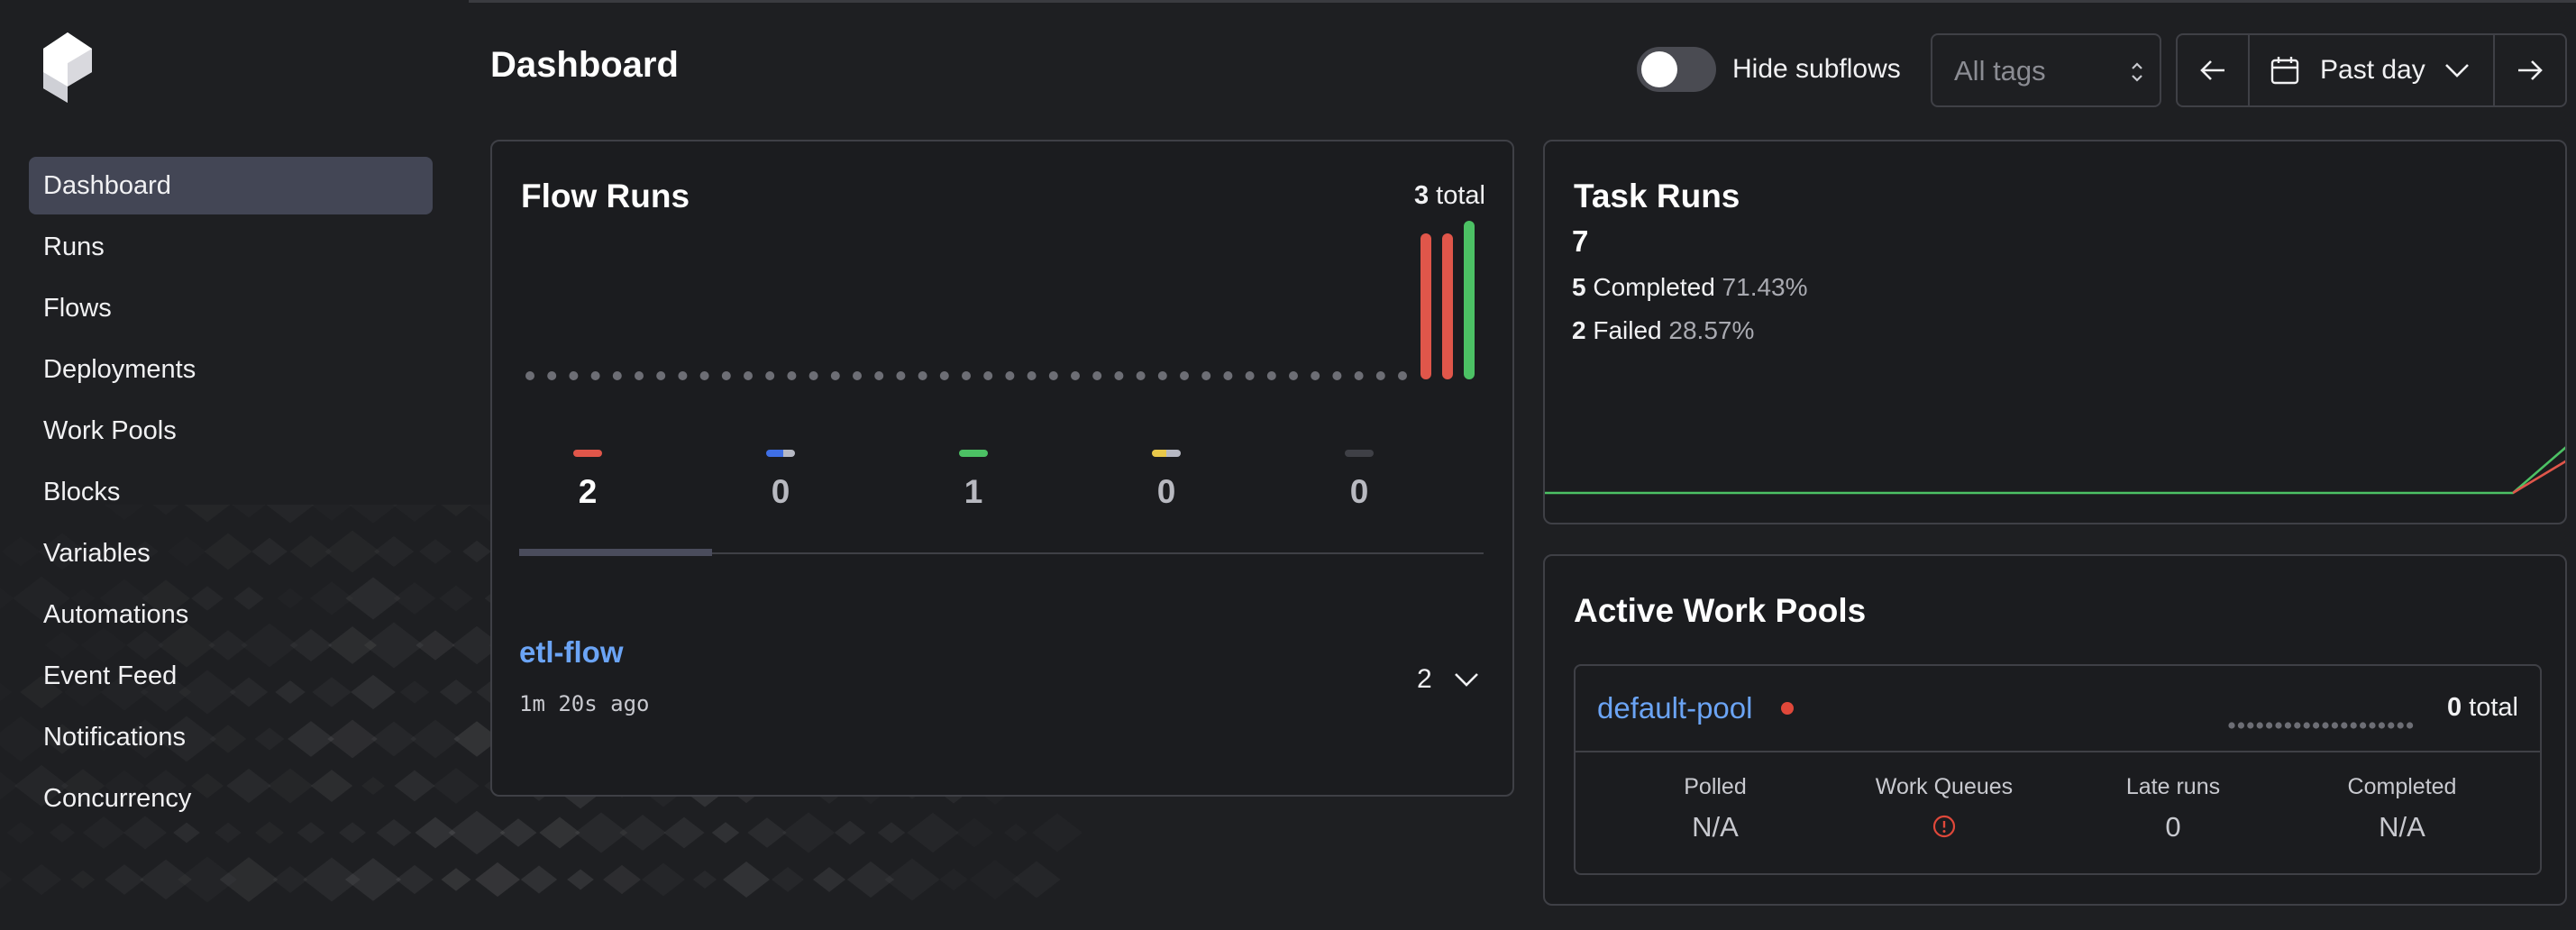 This screenshot has width=2576, height=930. I want to click on state-tab-selected-indicator, so click(615, 552).